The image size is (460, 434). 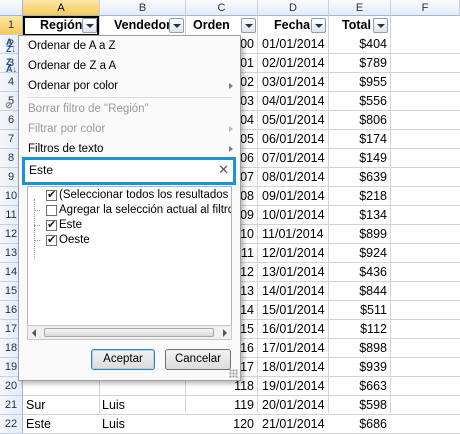 I want to click on cell-order: 120, so click(x=220, y=424).